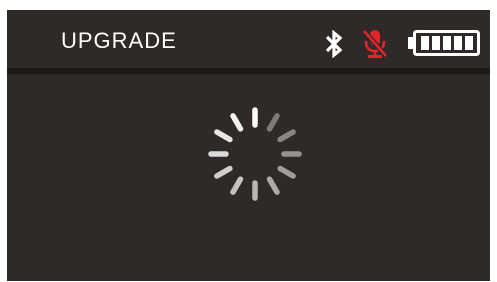  Describe the element at coordinates (248, 71) in the screenshot. I see `header-divider` at that location.